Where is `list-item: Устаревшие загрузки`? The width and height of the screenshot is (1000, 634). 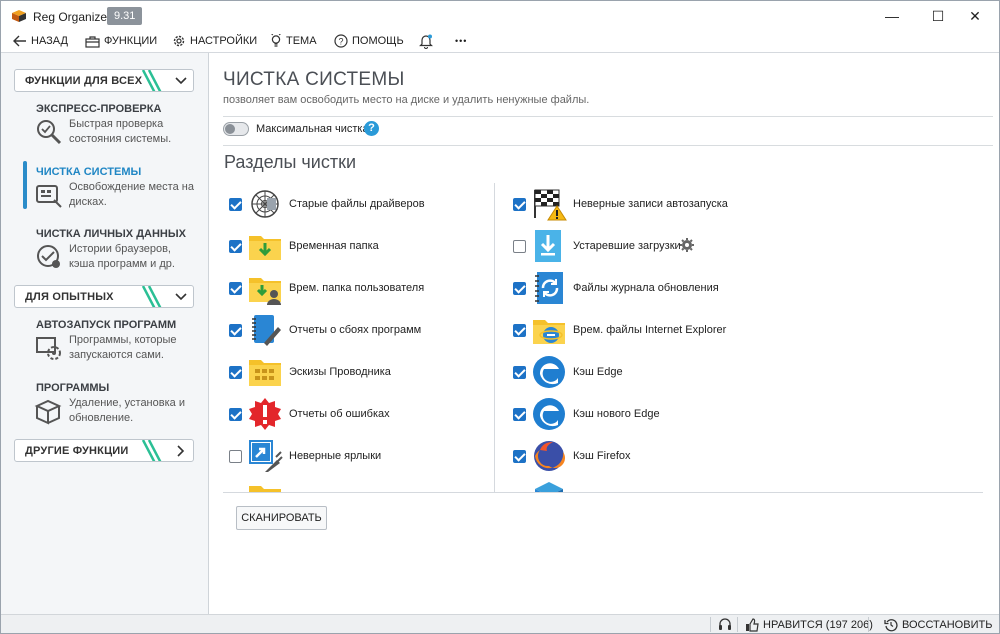
list-item: Устаревшие загрузки is located at coordinates (648, 246).